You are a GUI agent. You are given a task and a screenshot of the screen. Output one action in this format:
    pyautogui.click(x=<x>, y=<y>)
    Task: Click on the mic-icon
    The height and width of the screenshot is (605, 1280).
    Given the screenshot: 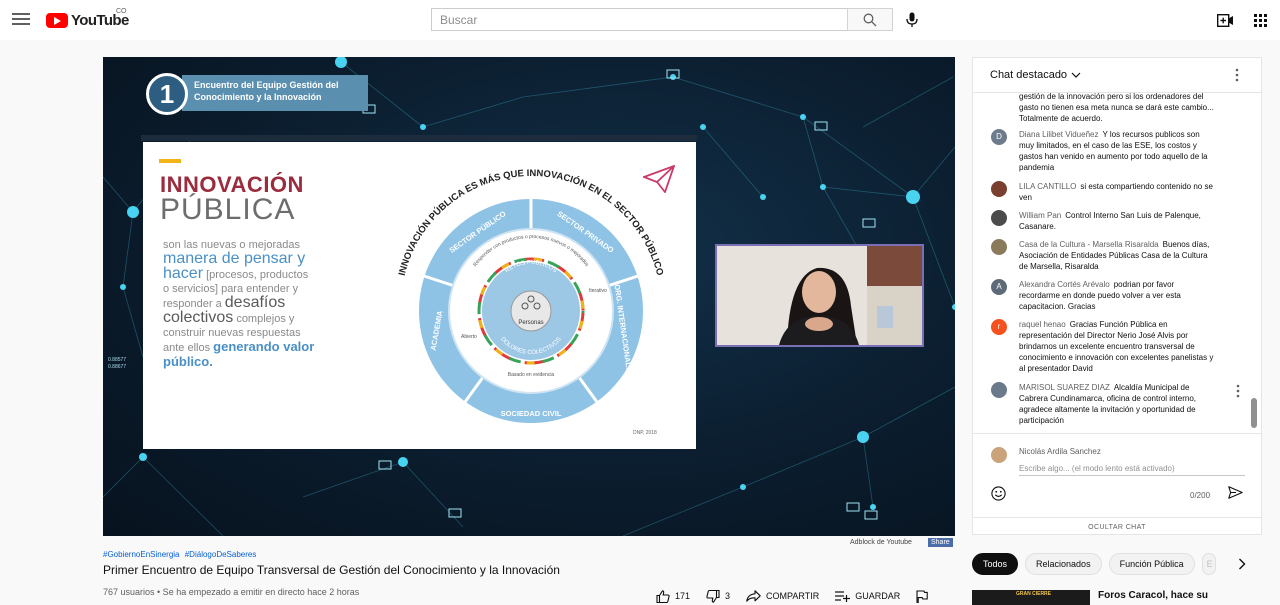 What is the action you would take?
    pyautogui.click(x=912, y=19)
    